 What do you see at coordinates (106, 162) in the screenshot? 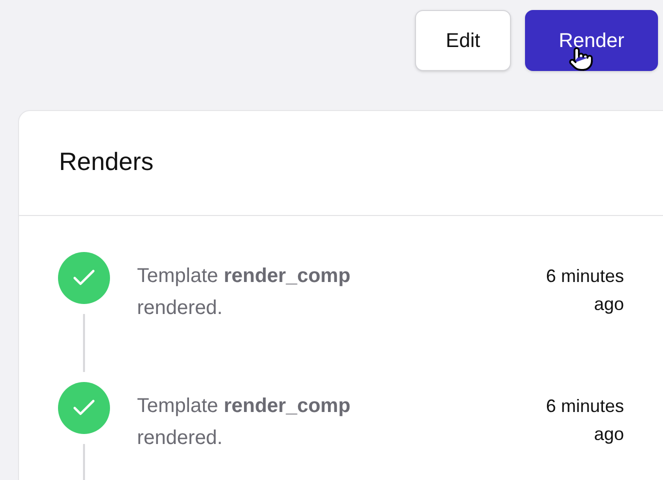
I see `card-title: Renders` at bounding box center [106, 162].